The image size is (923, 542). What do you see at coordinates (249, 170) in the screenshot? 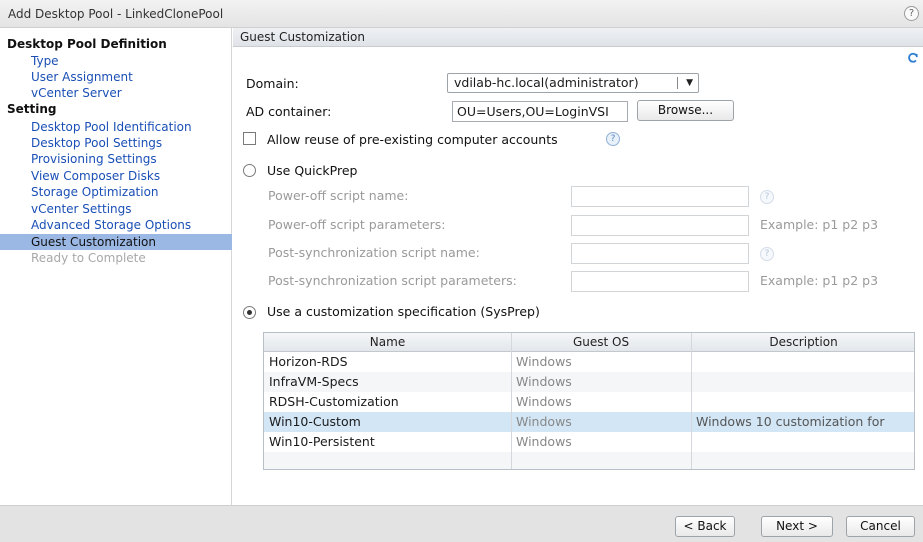
I see `quickprep-radio` at bounding box center [249, 170].